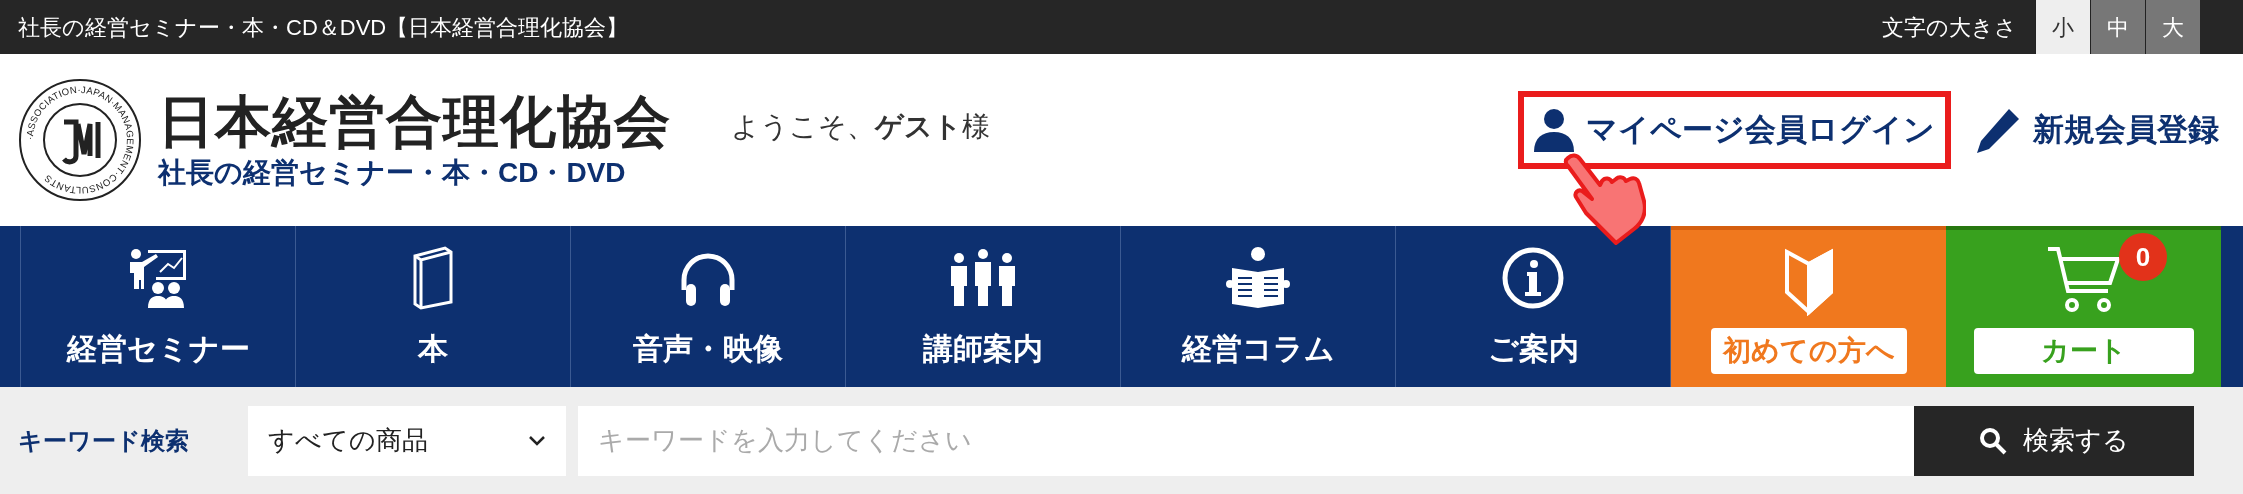 This screenshot has width=2243, height=494. What do you see at coordinates (1734, 130) in the screenshot?
I see `member-login-button: マイページ会員ログイン` at bounding box center [1734, 130].